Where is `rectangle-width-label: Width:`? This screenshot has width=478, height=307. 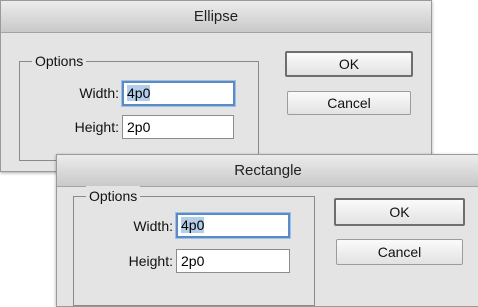
rectangle-width-label: Width: is located at coordinates (153, 226).